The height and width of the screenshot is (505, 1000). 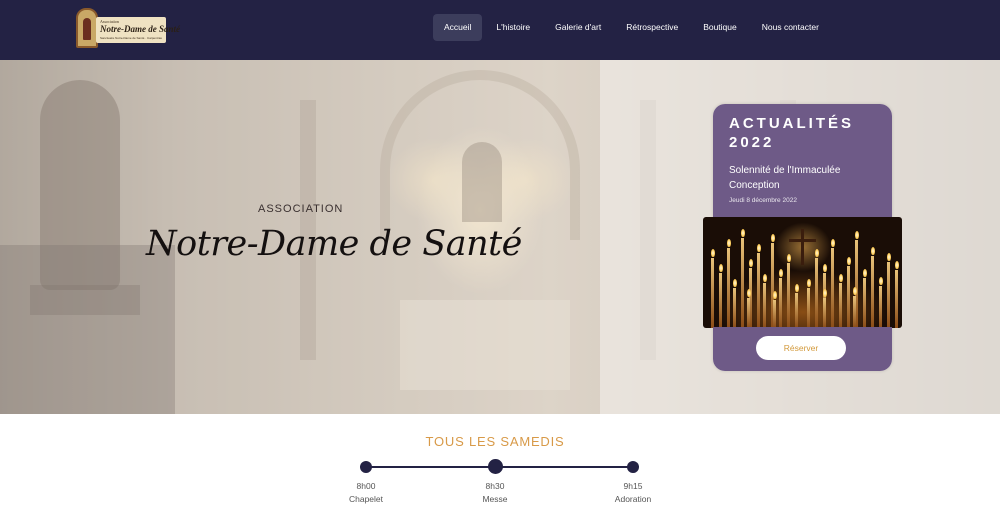 I want to click on logo-name: Notre-Dame de Santé, so click(x=140, y=29).